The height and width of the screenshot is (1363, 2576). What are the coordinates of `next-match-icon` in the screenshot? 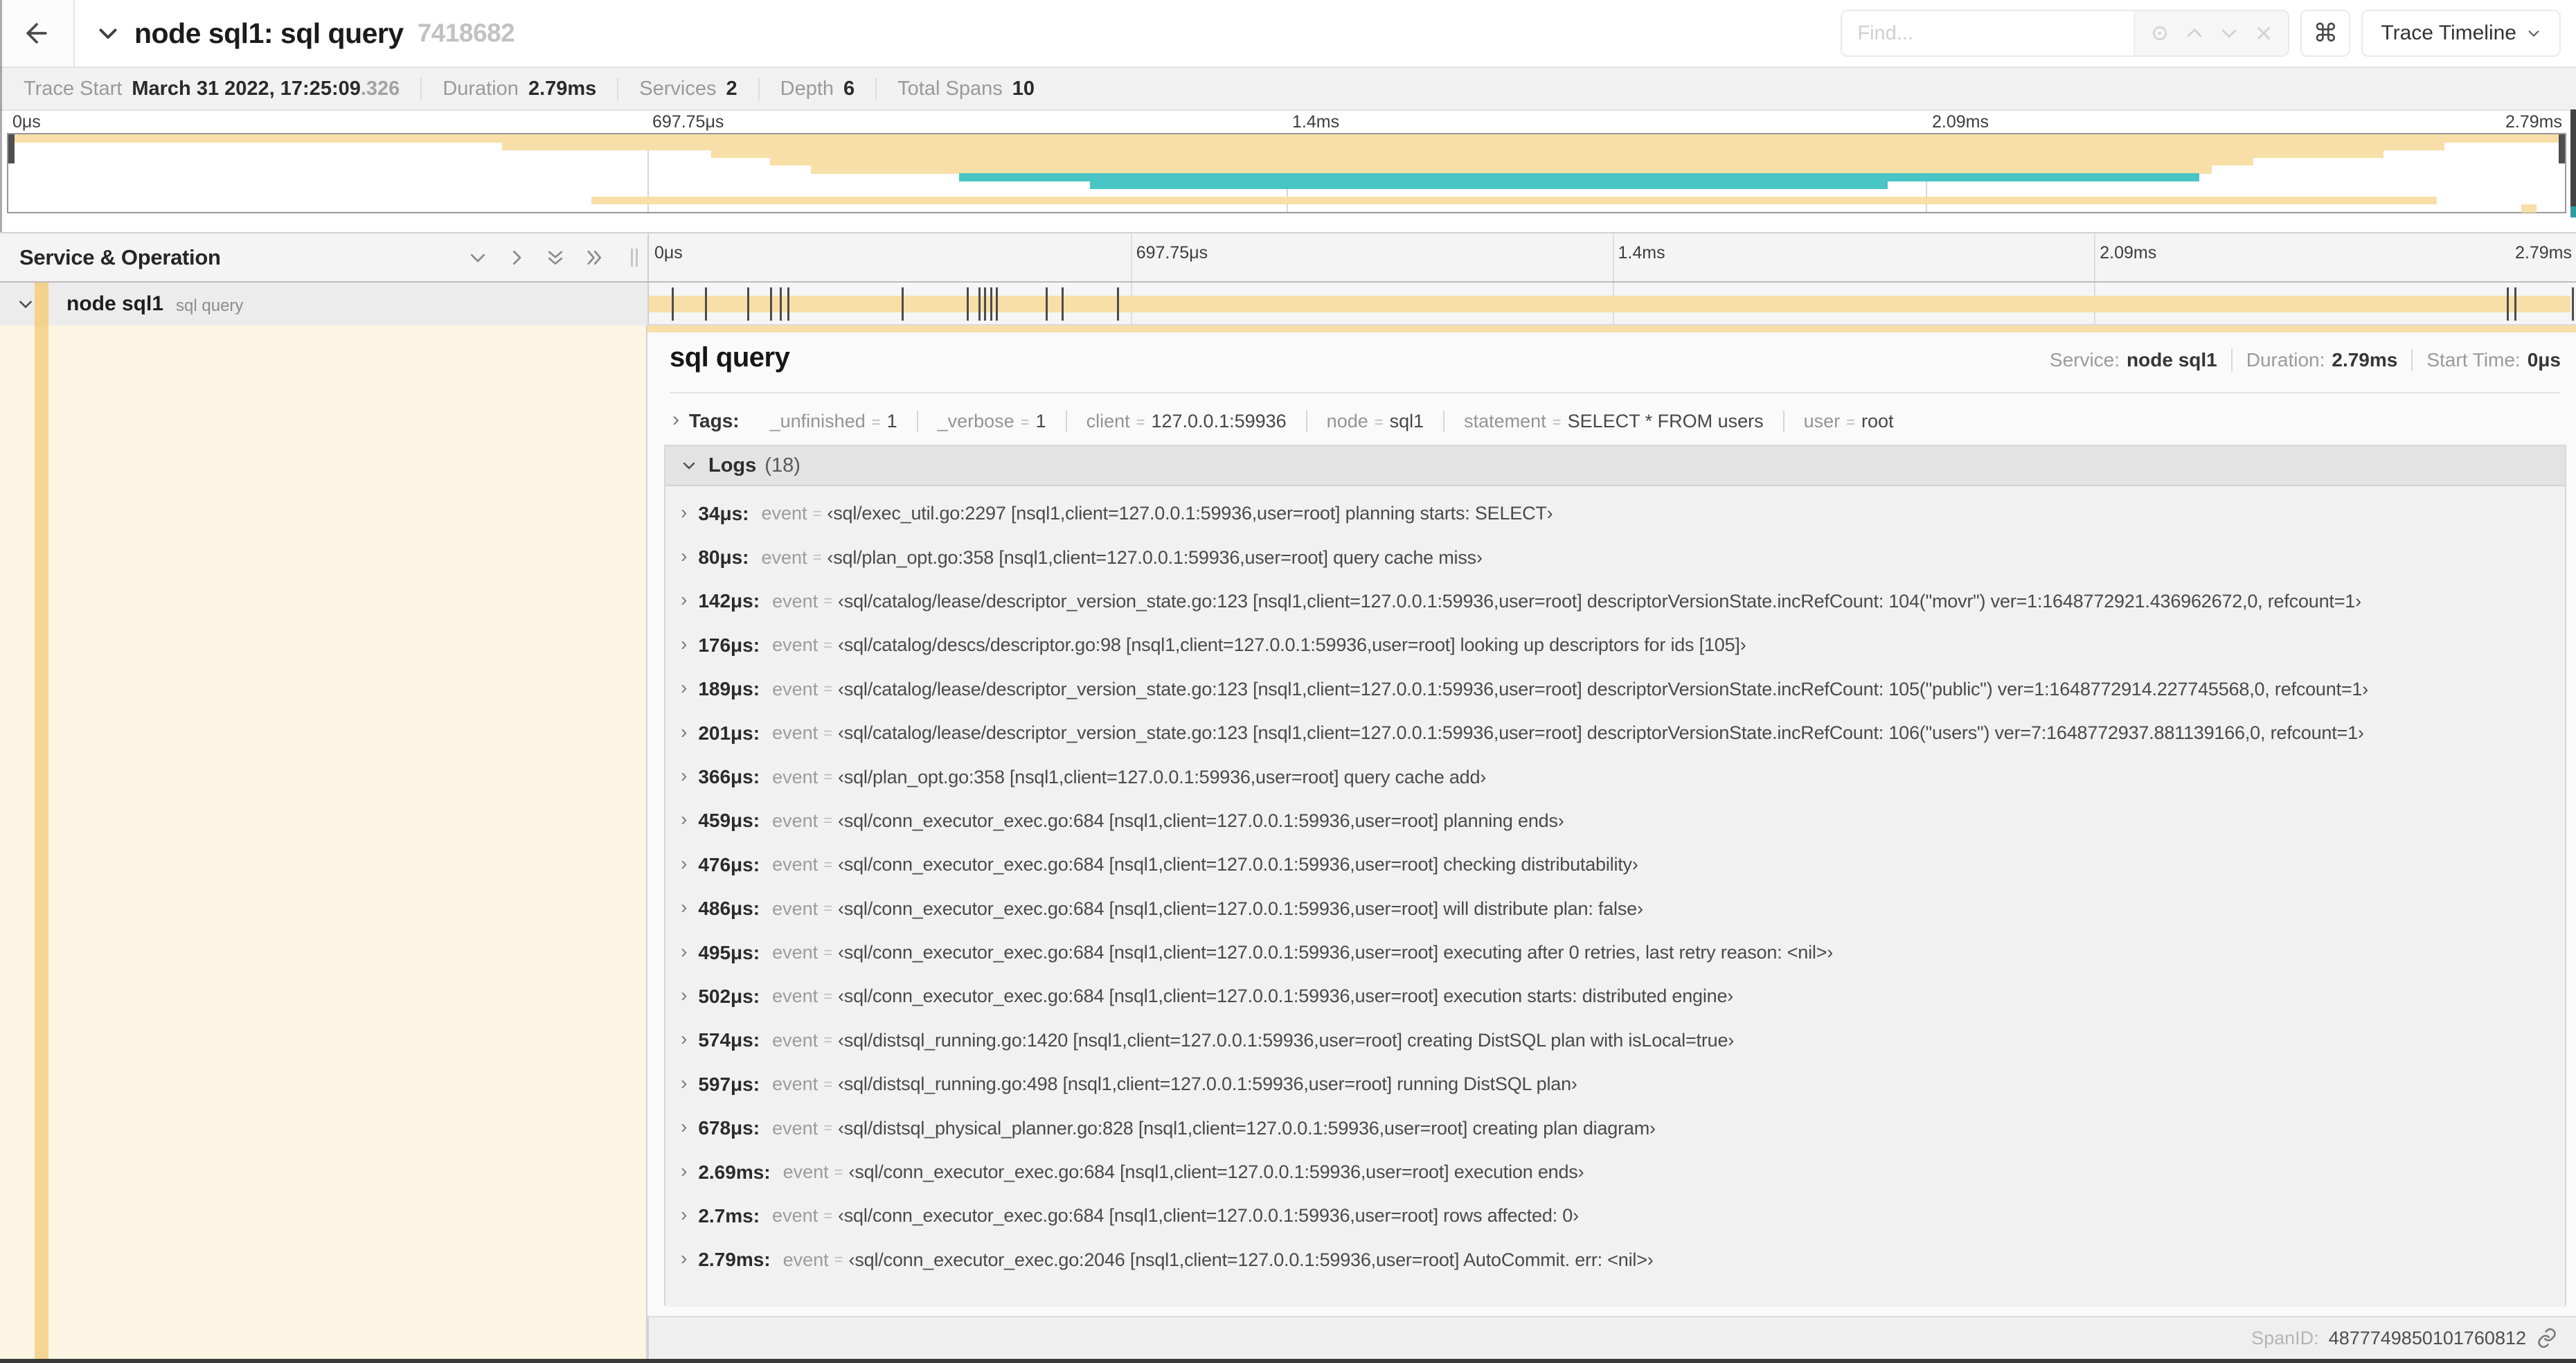 It's located at (2229, 33).